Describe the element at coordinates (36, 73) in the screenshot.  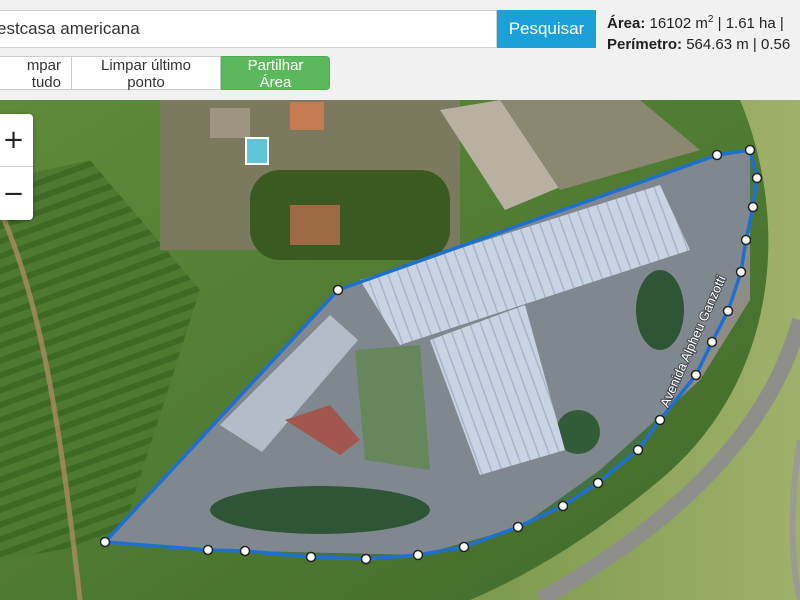
I see `clear-all-button: mpar tudo` at that location.